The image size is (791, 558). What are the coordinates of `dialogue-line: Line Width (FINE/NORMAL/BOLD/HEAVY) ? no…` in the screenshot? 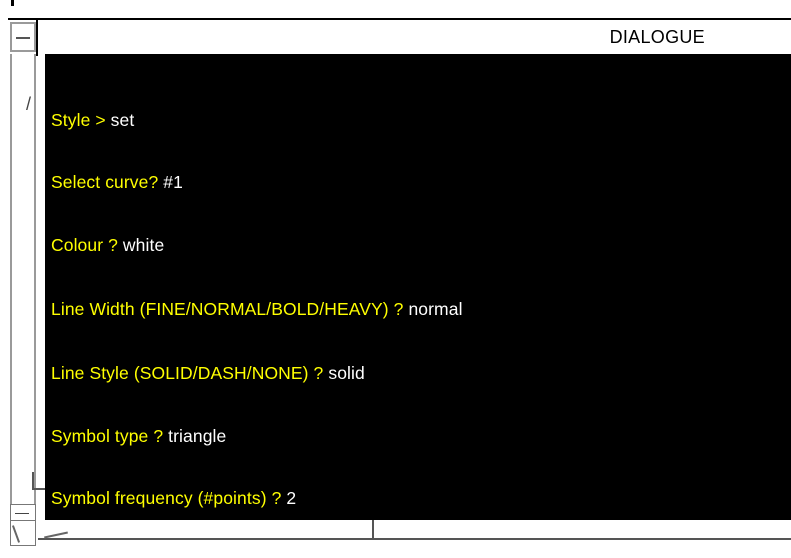 It's located at (257, 309).